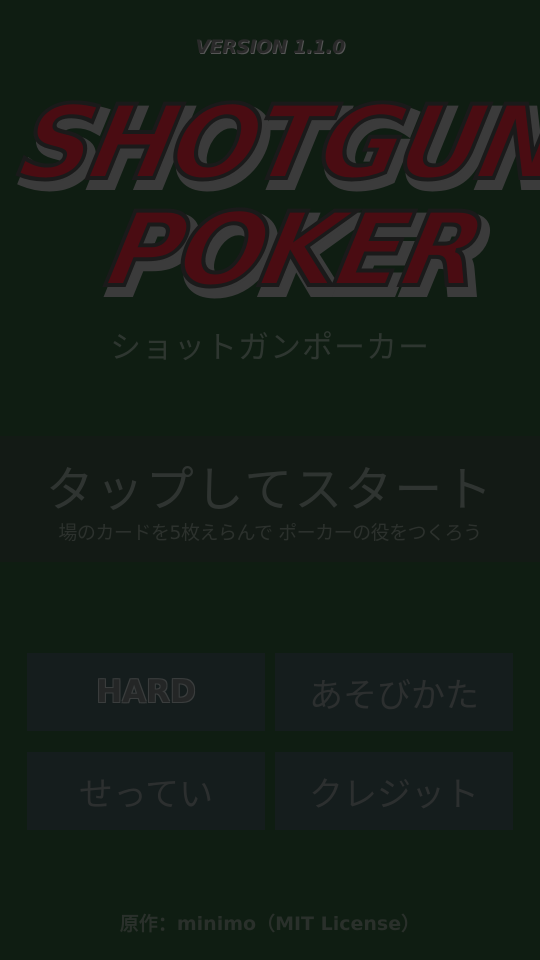 This screenshot has height=960, width=540. I want to click on version-label: VERSION 1.1.0, so click(270, 47).